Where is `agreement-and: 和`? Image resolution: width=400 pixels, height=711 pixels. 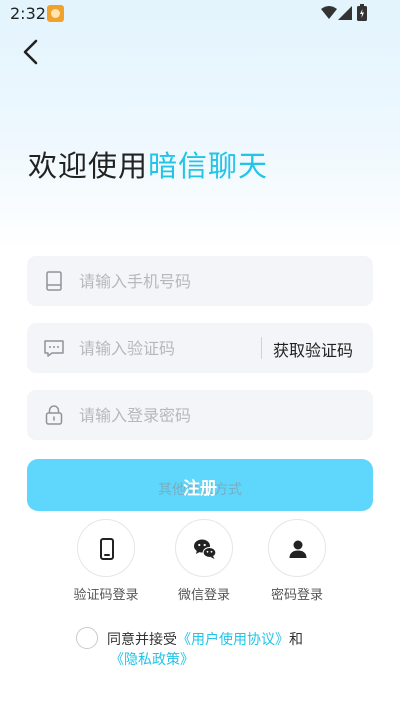
agreement-and: 和 is located at coordinates (296, 640).